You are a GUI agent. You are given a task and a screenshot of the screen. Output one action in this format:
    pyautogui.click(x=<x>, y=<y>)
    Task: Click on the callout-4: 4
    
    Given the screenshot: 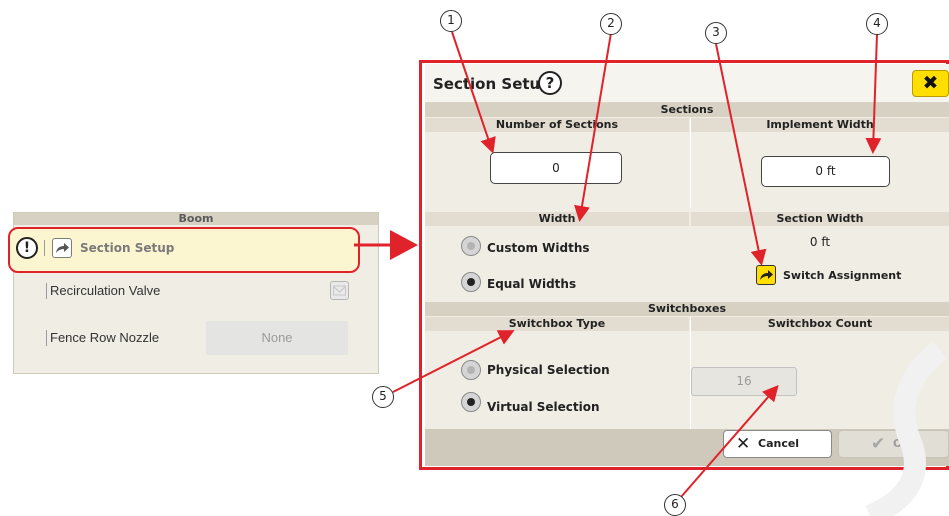 What is the action you would take?
    pyautogui.click(x=877, y=24)
    